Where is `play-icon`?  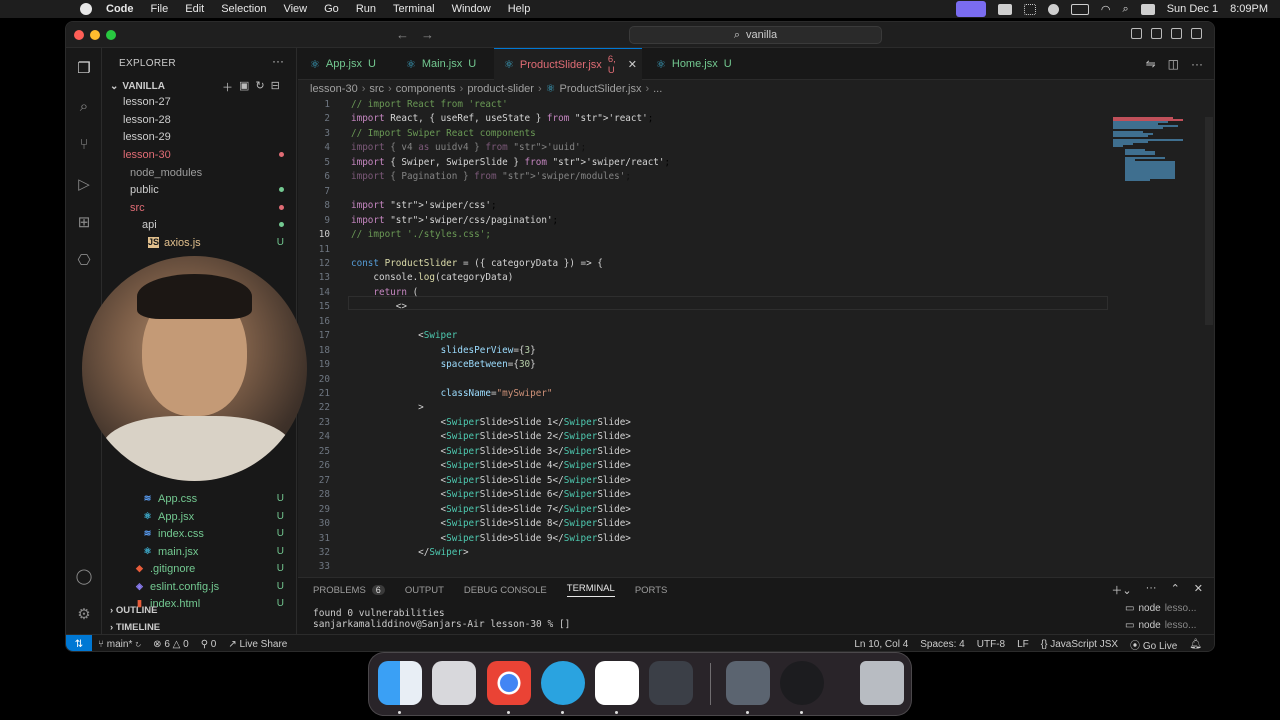
play-icon is located at coordinates (1053, 9).